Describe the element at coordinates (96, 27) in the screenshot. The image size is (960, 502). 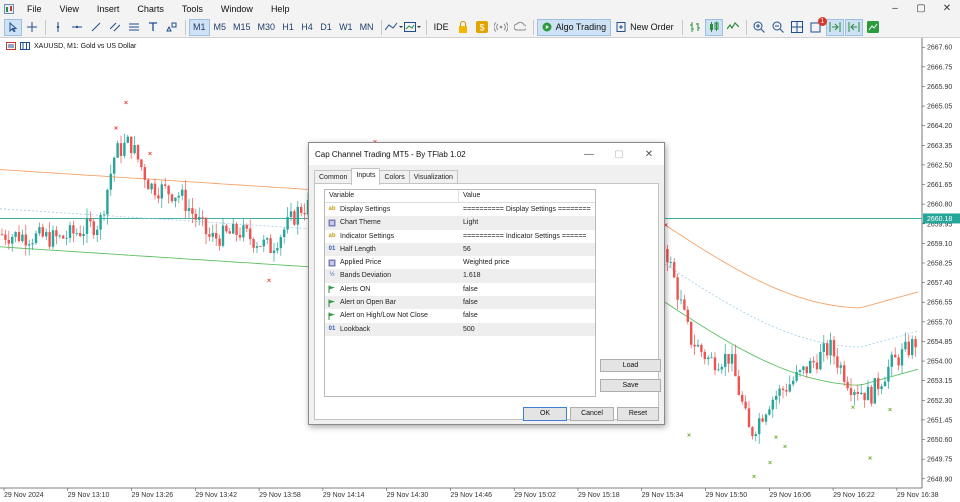
I see `trendline-button` at that location.